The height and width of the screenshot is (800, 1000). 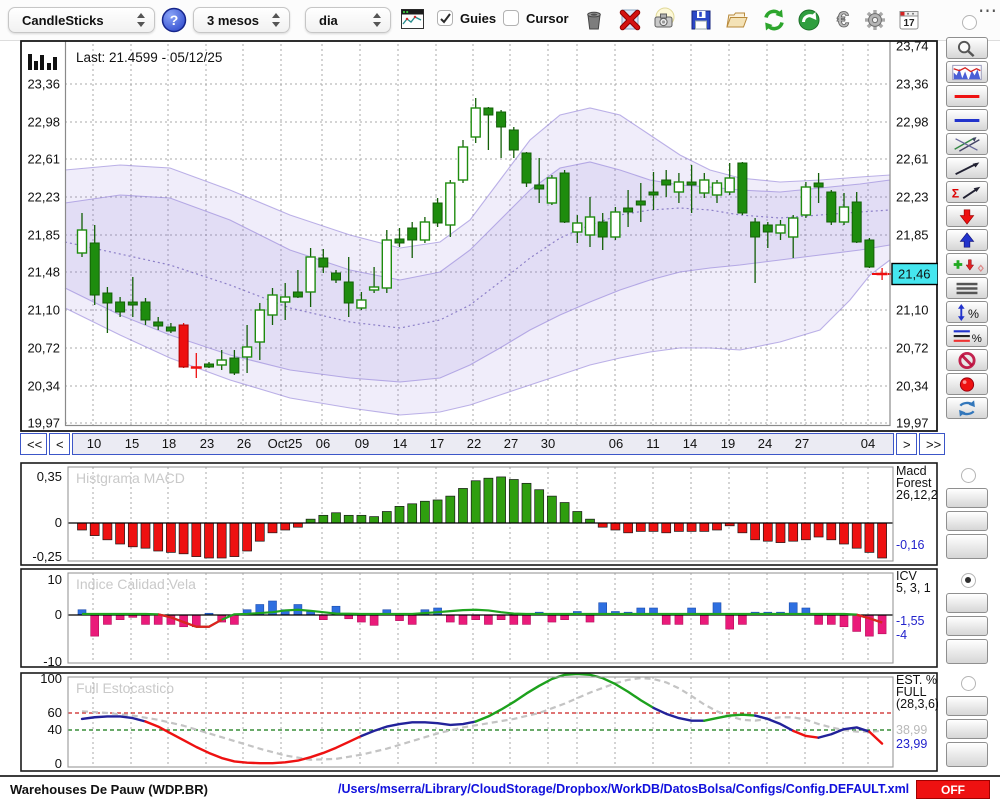 What do you see at coordinates (911, 730) in the screenshot?
I see `svg-text: 38,99` at bounding box center [911, 730].